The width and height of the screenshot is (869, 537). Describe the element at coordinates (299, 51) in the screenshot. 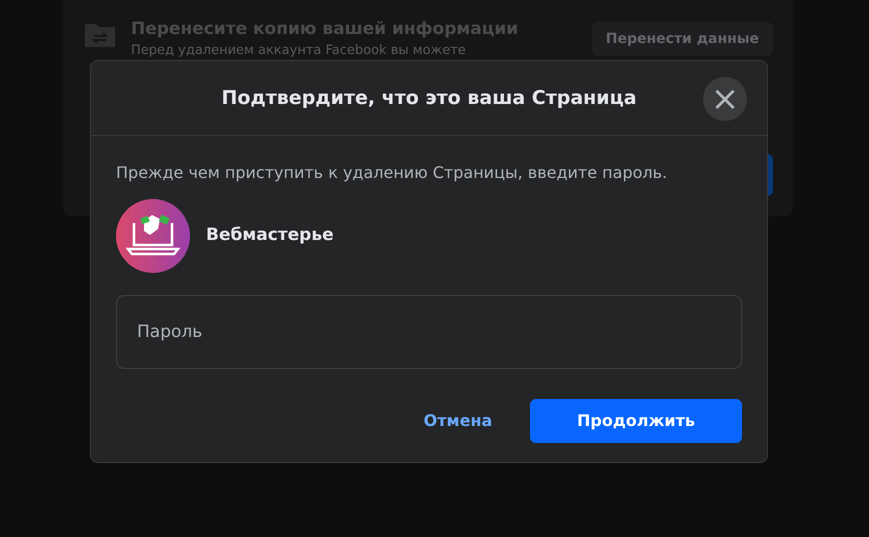

I see `card-subtitle: Перед удалением аккаунта Facebook вы можете` at that location.